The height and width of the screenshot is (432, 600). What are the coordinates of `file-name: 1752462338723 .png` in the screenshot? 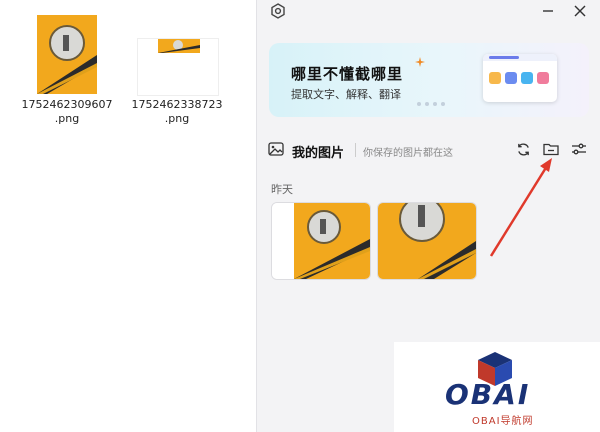 It's located at (177, 112).